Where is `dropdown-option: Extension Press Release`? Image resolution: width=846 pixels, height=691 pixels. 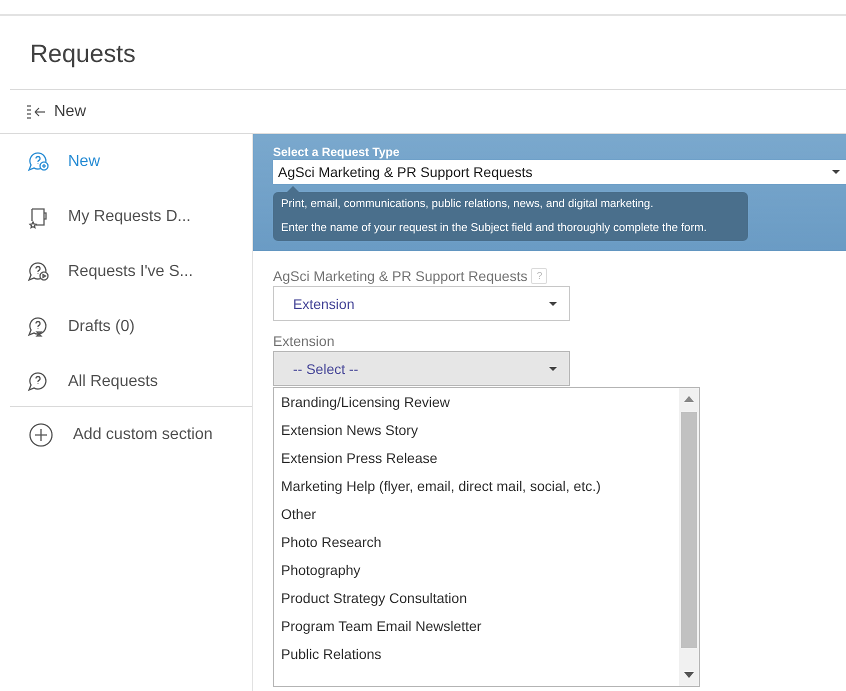
dropdown-option: Extension Press Release is located at coordinates (480, 461).